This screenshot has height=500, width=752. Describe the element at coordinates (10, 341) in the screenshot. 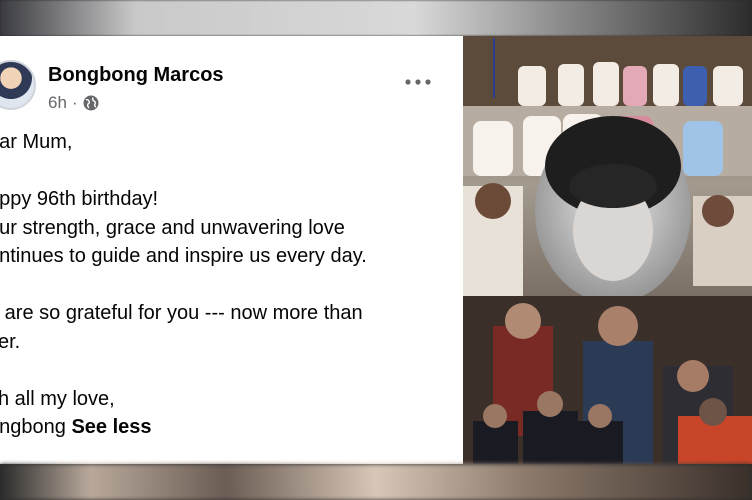

I see `post-line: ver.` at that location.